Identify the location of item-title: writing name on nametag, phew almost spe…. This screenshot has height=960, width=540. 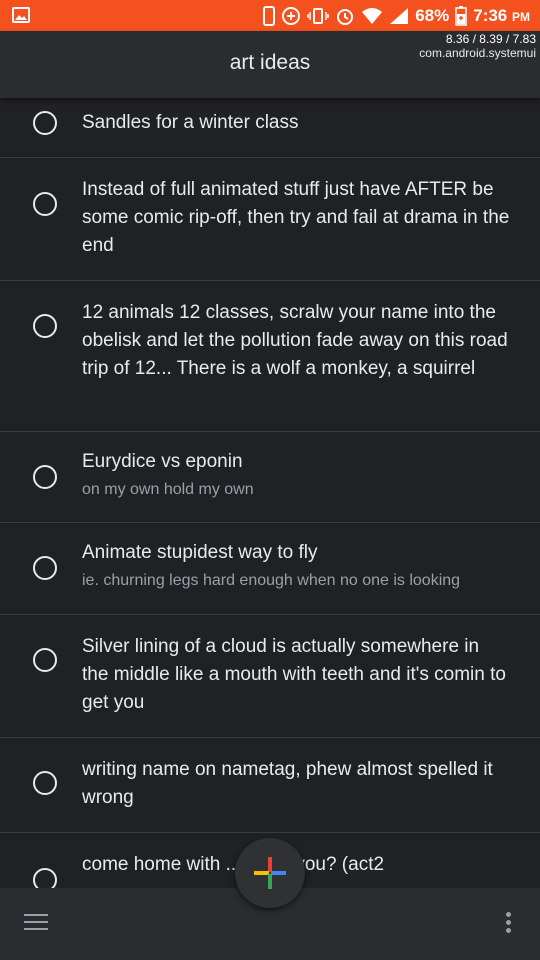
(287, 783).